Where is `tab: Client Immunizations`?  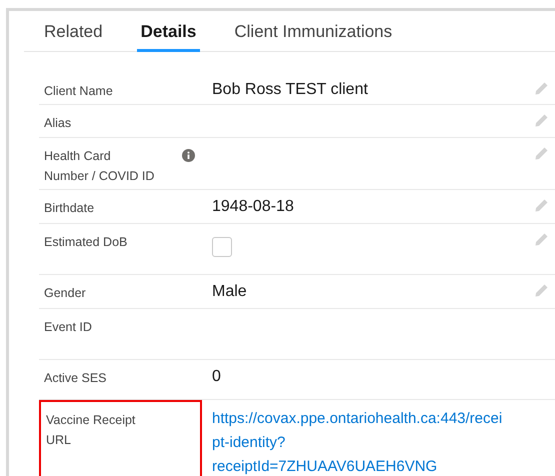 tab: Client Immunizations is located at coordinates (313, 31).